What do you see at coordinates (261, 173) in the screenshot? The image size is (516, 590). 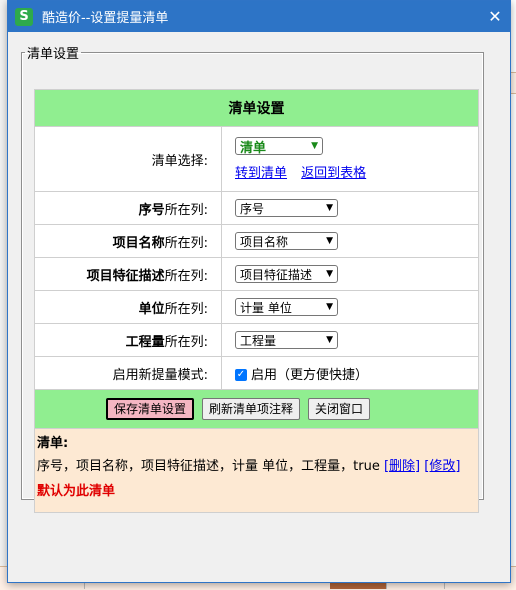 I see `goto-list-link: 转到清单` at bounding box center [261, 173].